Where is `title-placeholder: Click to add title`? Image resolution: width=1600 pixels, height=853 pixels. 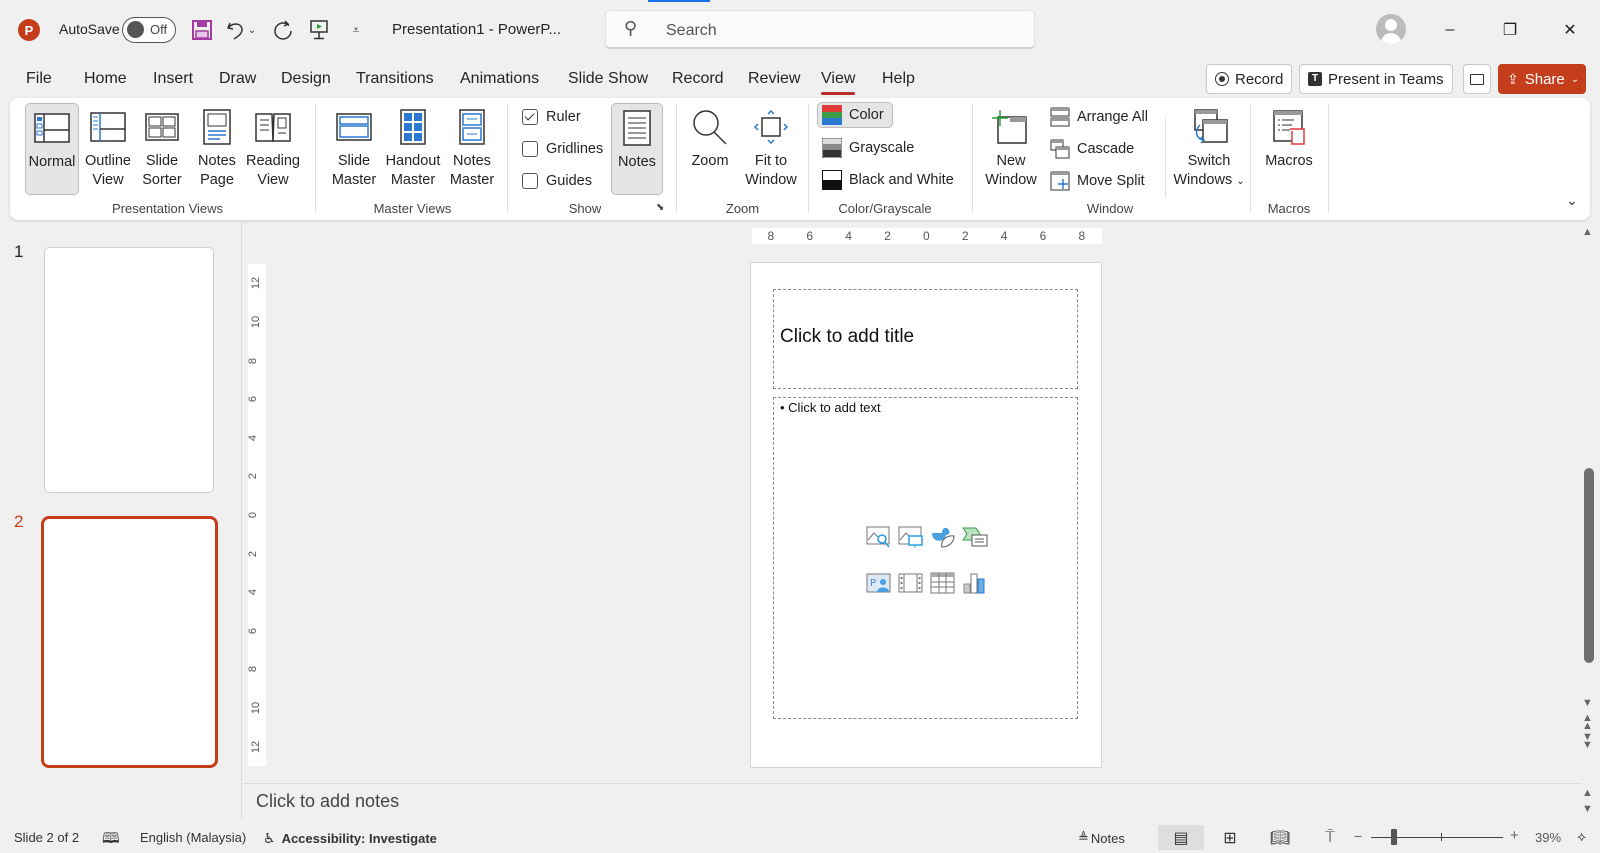
title-placeholder: Click to add title is located at coordinates (925, 339).